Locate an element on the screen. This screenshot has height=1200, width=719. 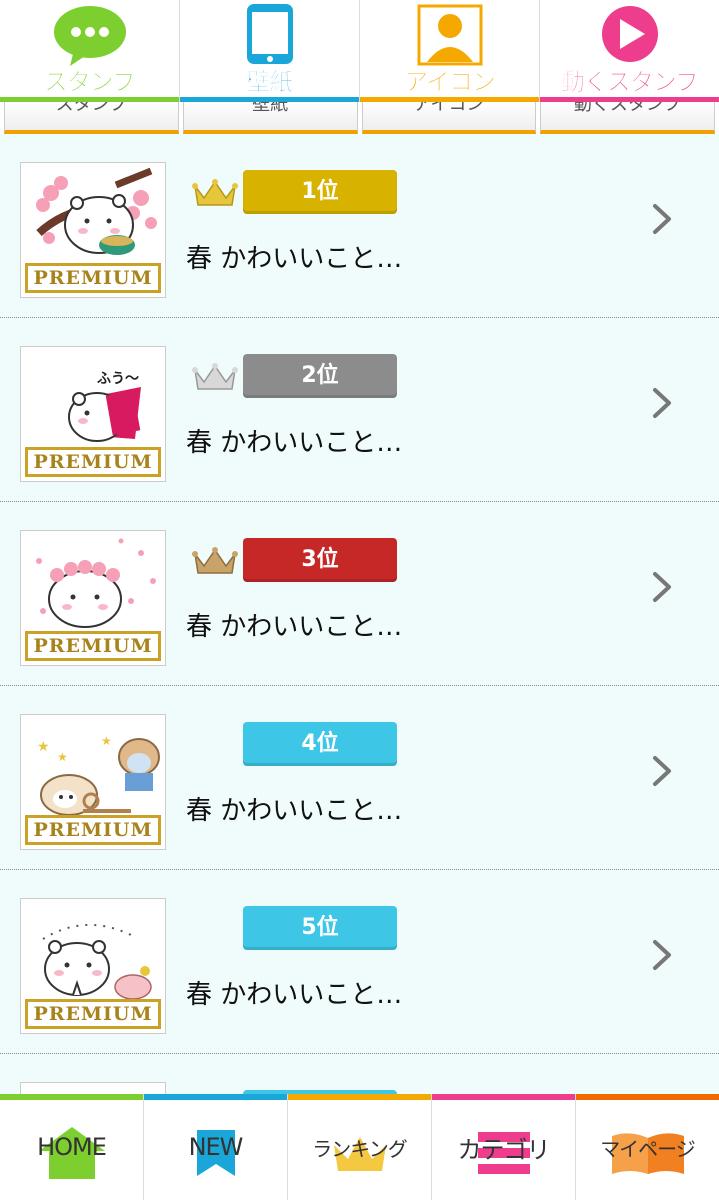
bear-praying-illustration is located at coordinates (97, 962).